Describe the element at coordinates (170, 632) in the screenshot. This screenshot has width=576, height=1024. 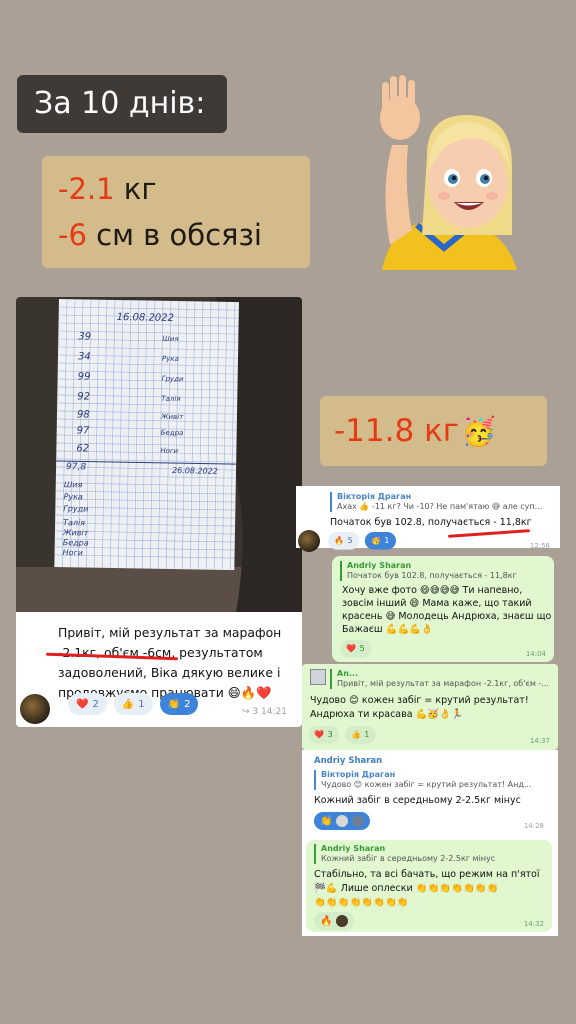
I see `post-text-line: Привіт, мій результат за марафон` at that location.